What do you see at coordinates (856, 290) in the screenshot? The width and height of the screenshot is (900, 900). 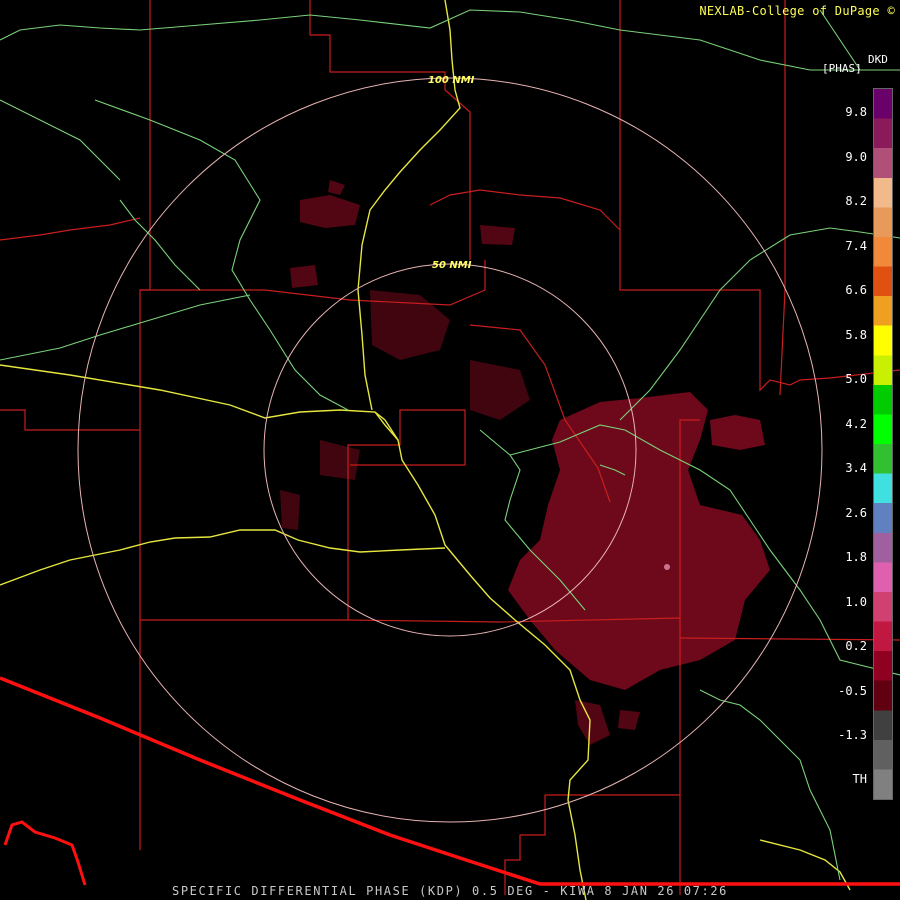 I see `colorbar-label: 6.6` at bounding box center [856, 290].